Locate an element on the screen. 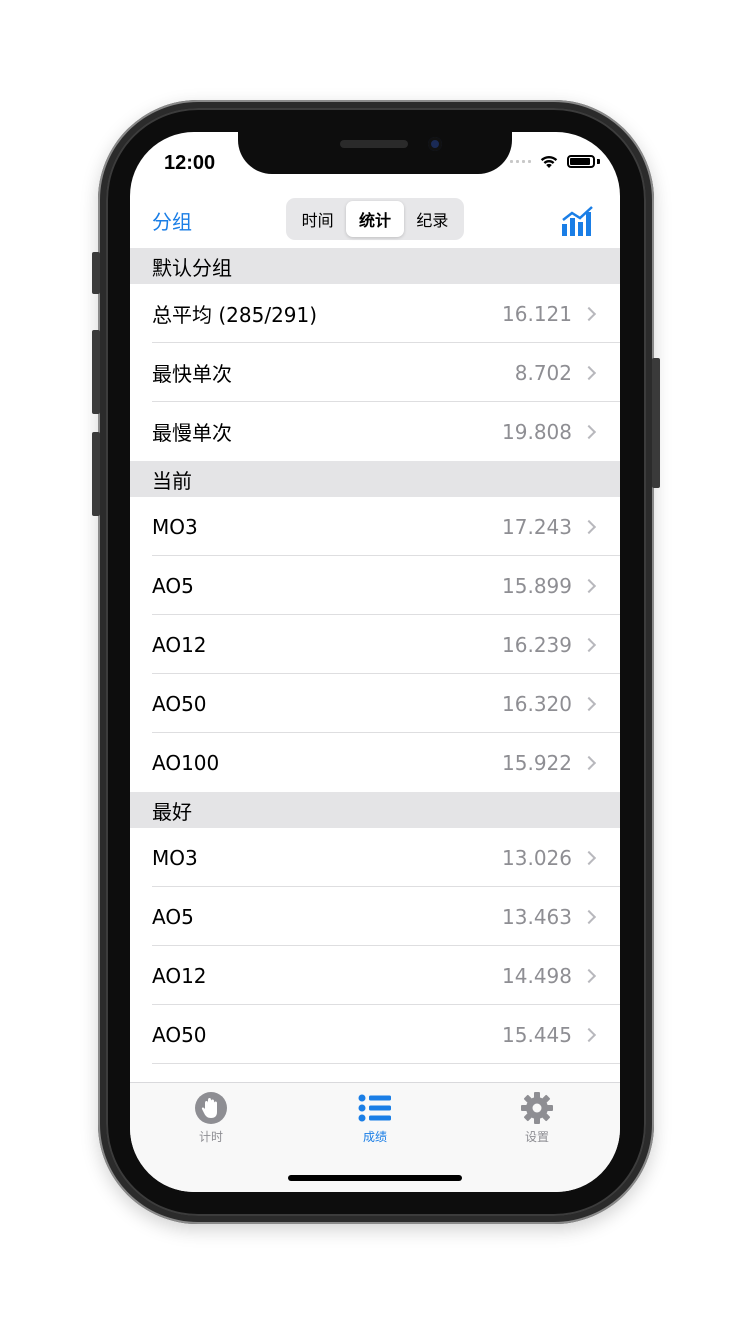 The width and height of the screenshot is (750, 1334). stat-value: 8.702 is located at coordinates (543, 372).